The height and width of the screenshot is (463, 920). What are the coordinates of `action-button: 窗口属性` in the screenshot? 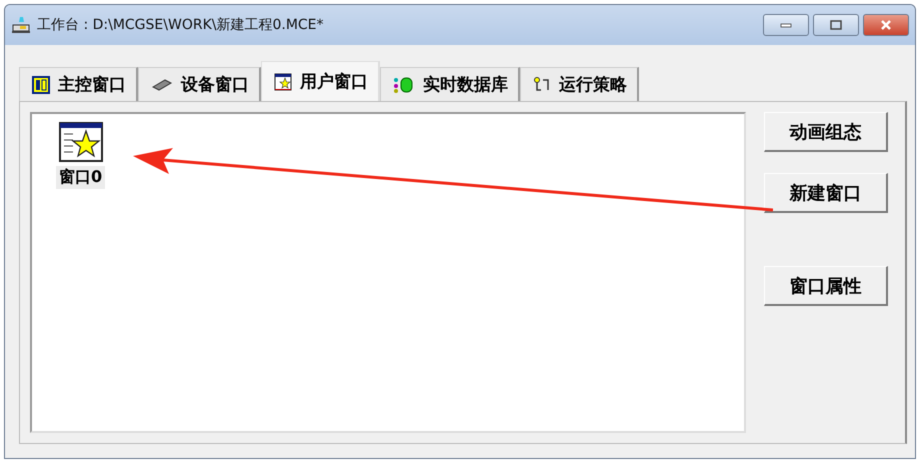 It's located at (826, 286).